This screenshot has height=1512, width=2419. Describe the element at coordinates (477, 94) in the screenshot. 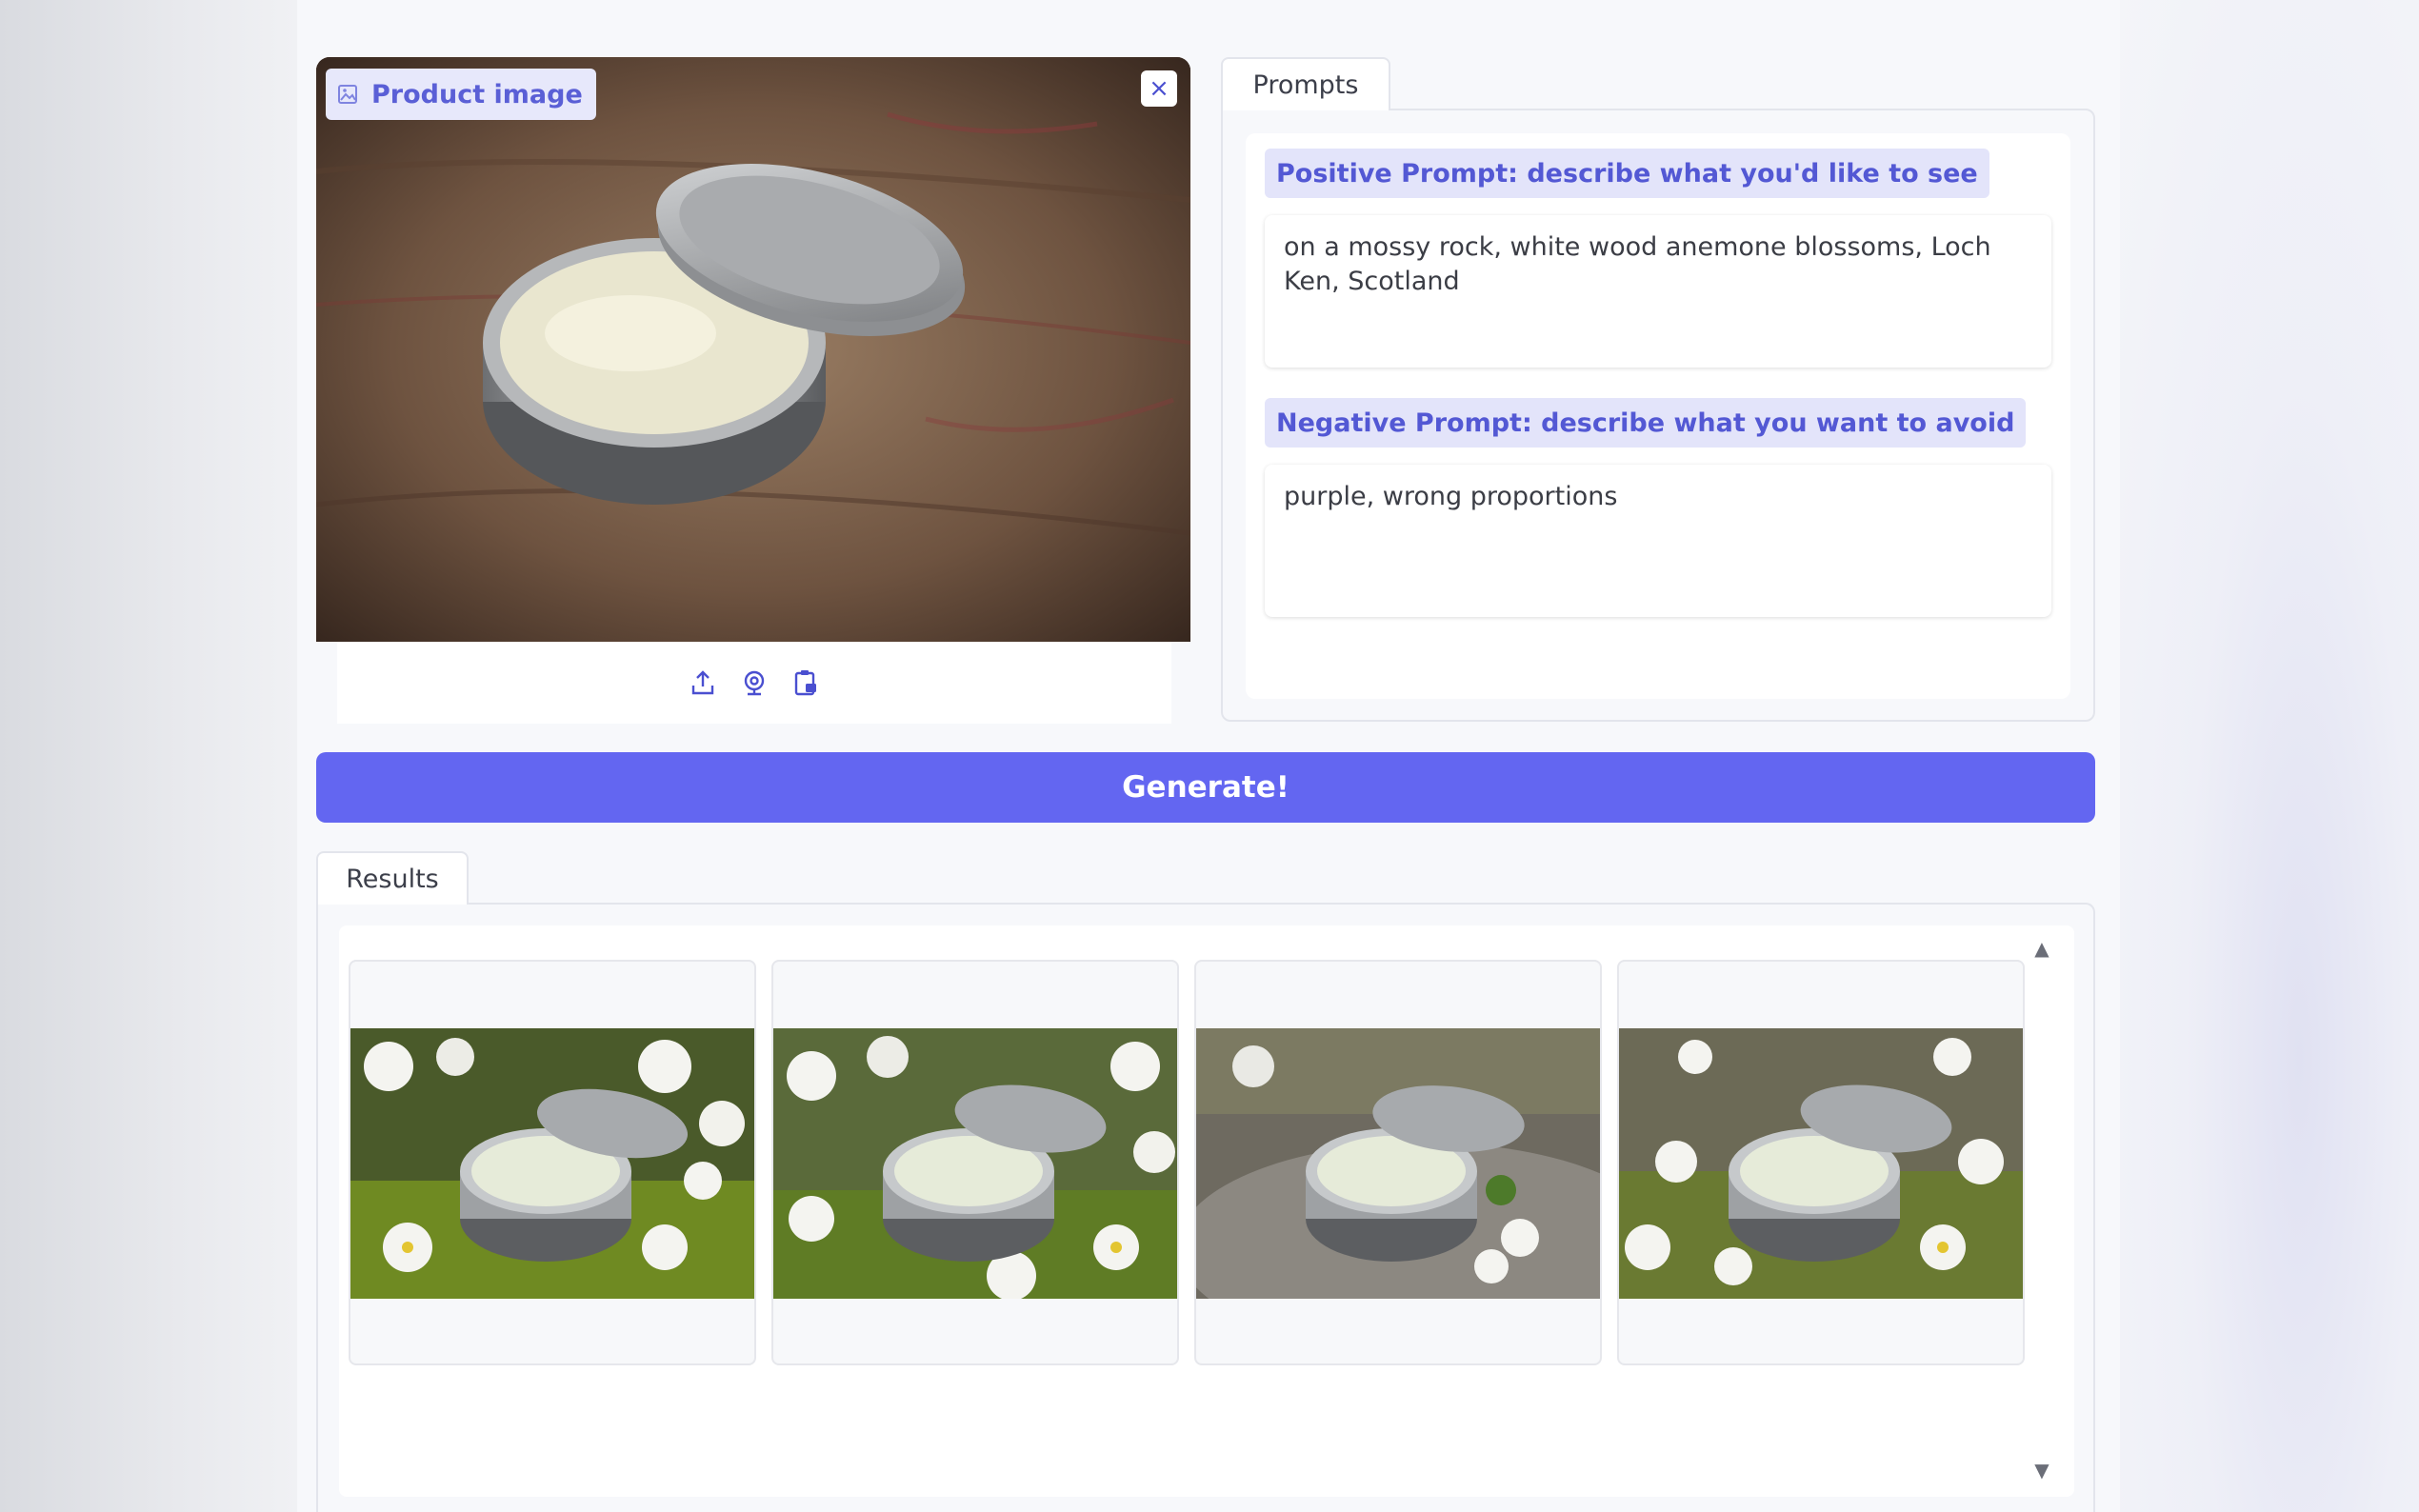

I see `product-image-label-text: Product image` at that location.